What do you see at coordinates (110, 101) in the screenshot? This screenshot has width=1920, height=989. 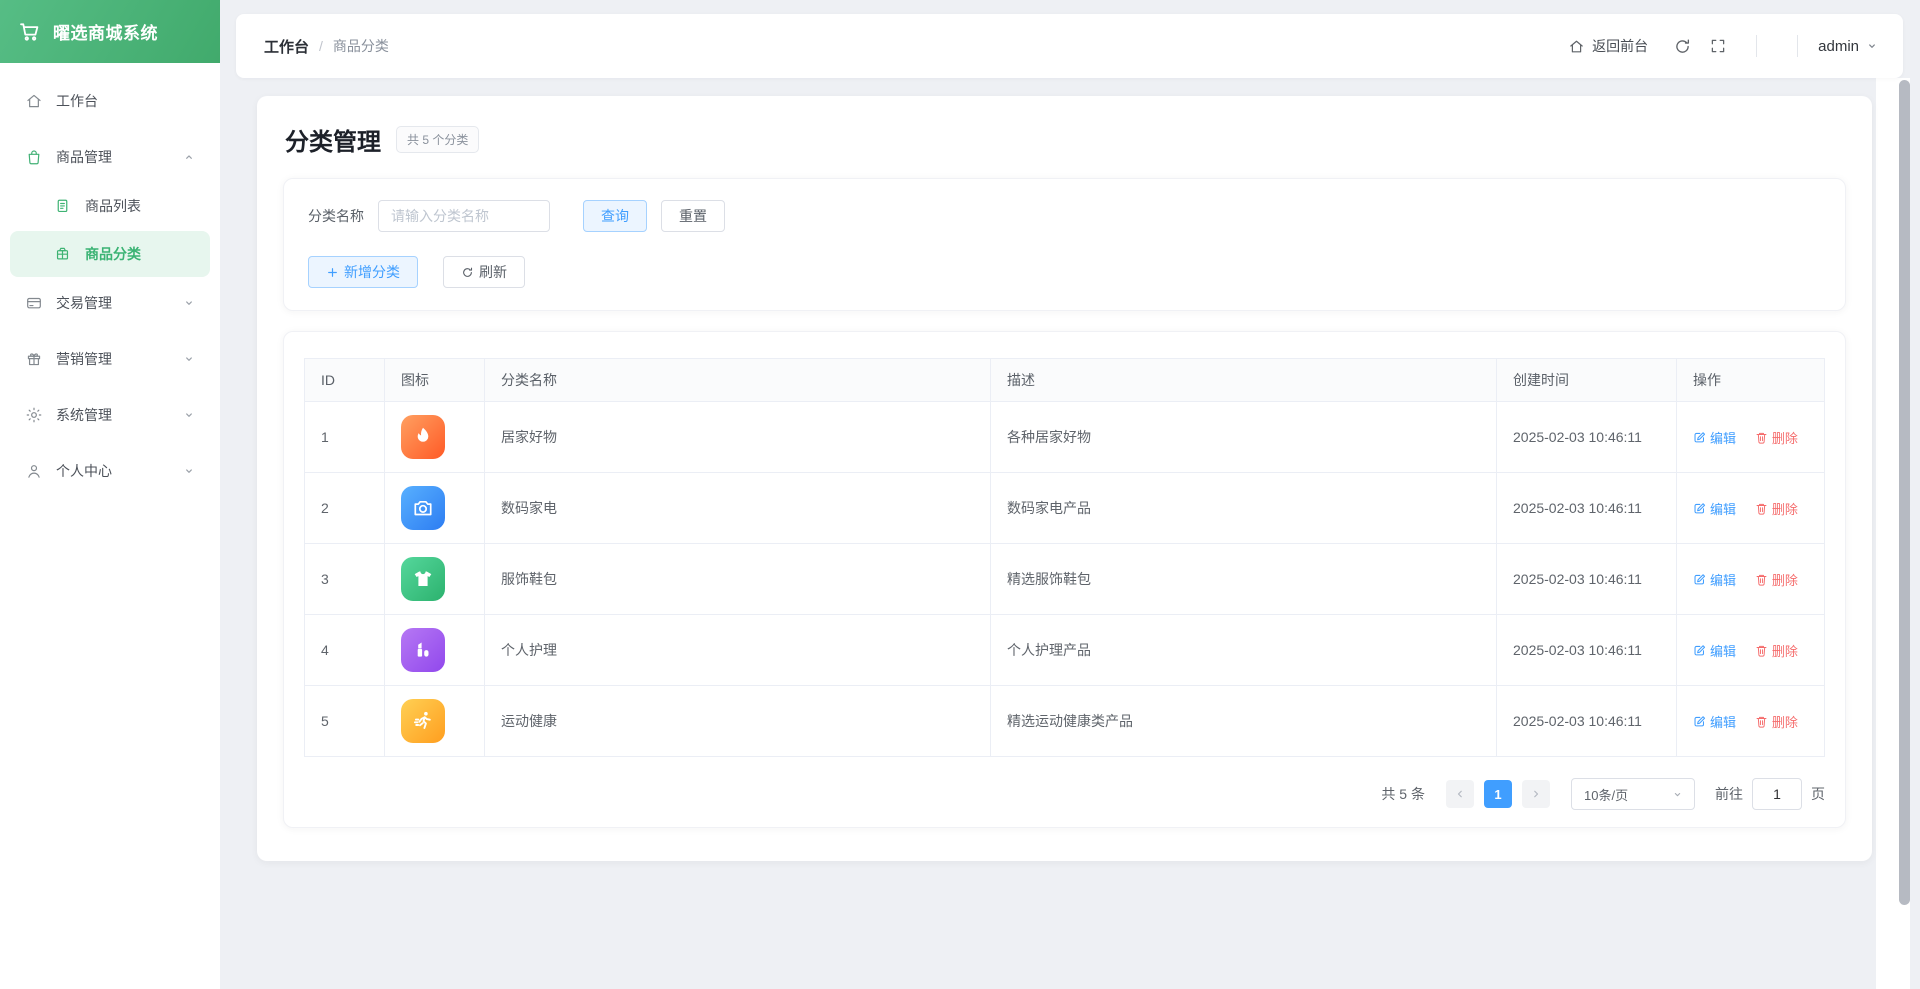 I see `sidebar-item-workbench: 工作台` at bounding box center [110, 101].